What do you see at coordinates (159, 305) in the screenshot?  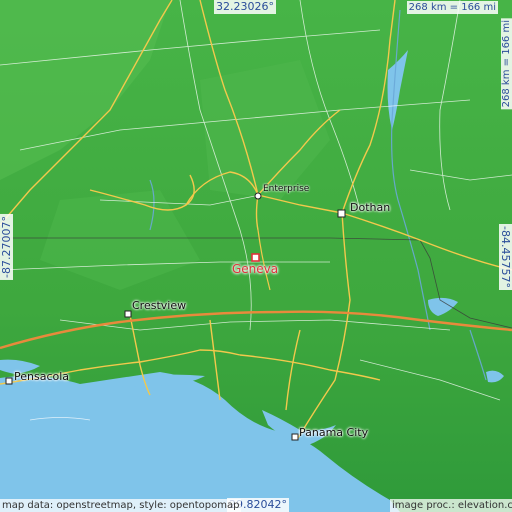 I see `city-label-crestview: Crestview` at bounding box center [159, 305].